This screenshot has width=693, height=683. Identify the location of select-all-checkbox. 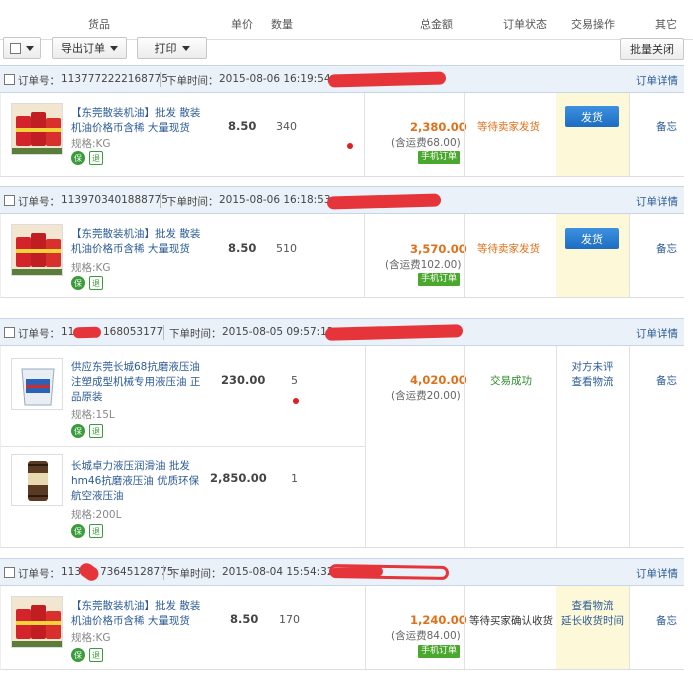
(15, 48).